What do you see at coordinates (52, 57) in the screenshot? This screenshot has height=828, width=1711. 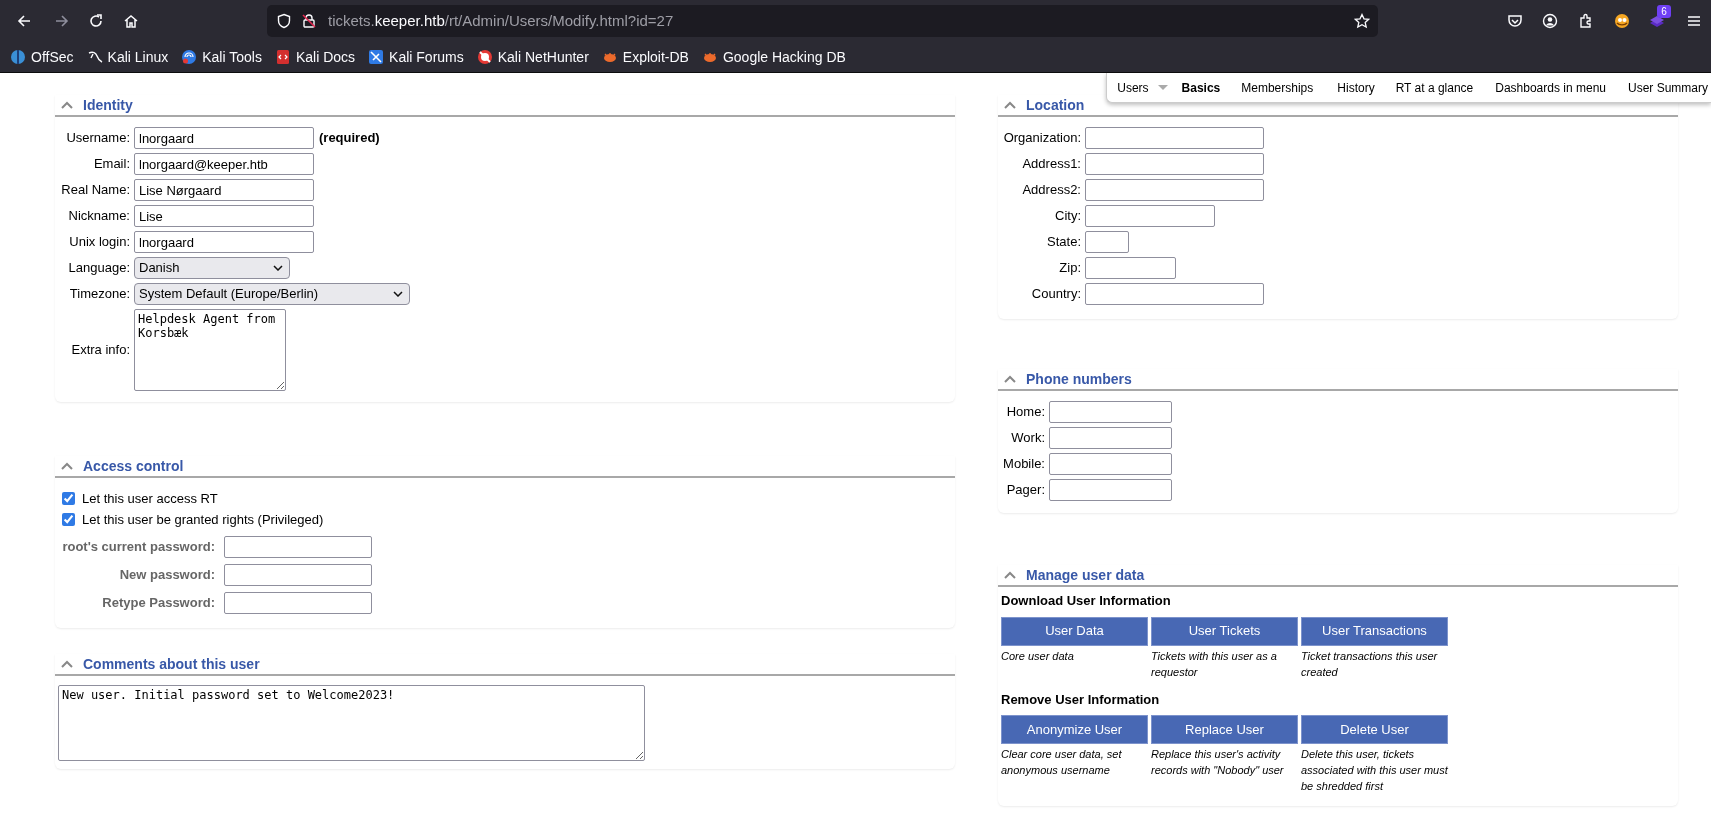 I see `bookmark-link: OffSec` at bounding box center [52, 57].